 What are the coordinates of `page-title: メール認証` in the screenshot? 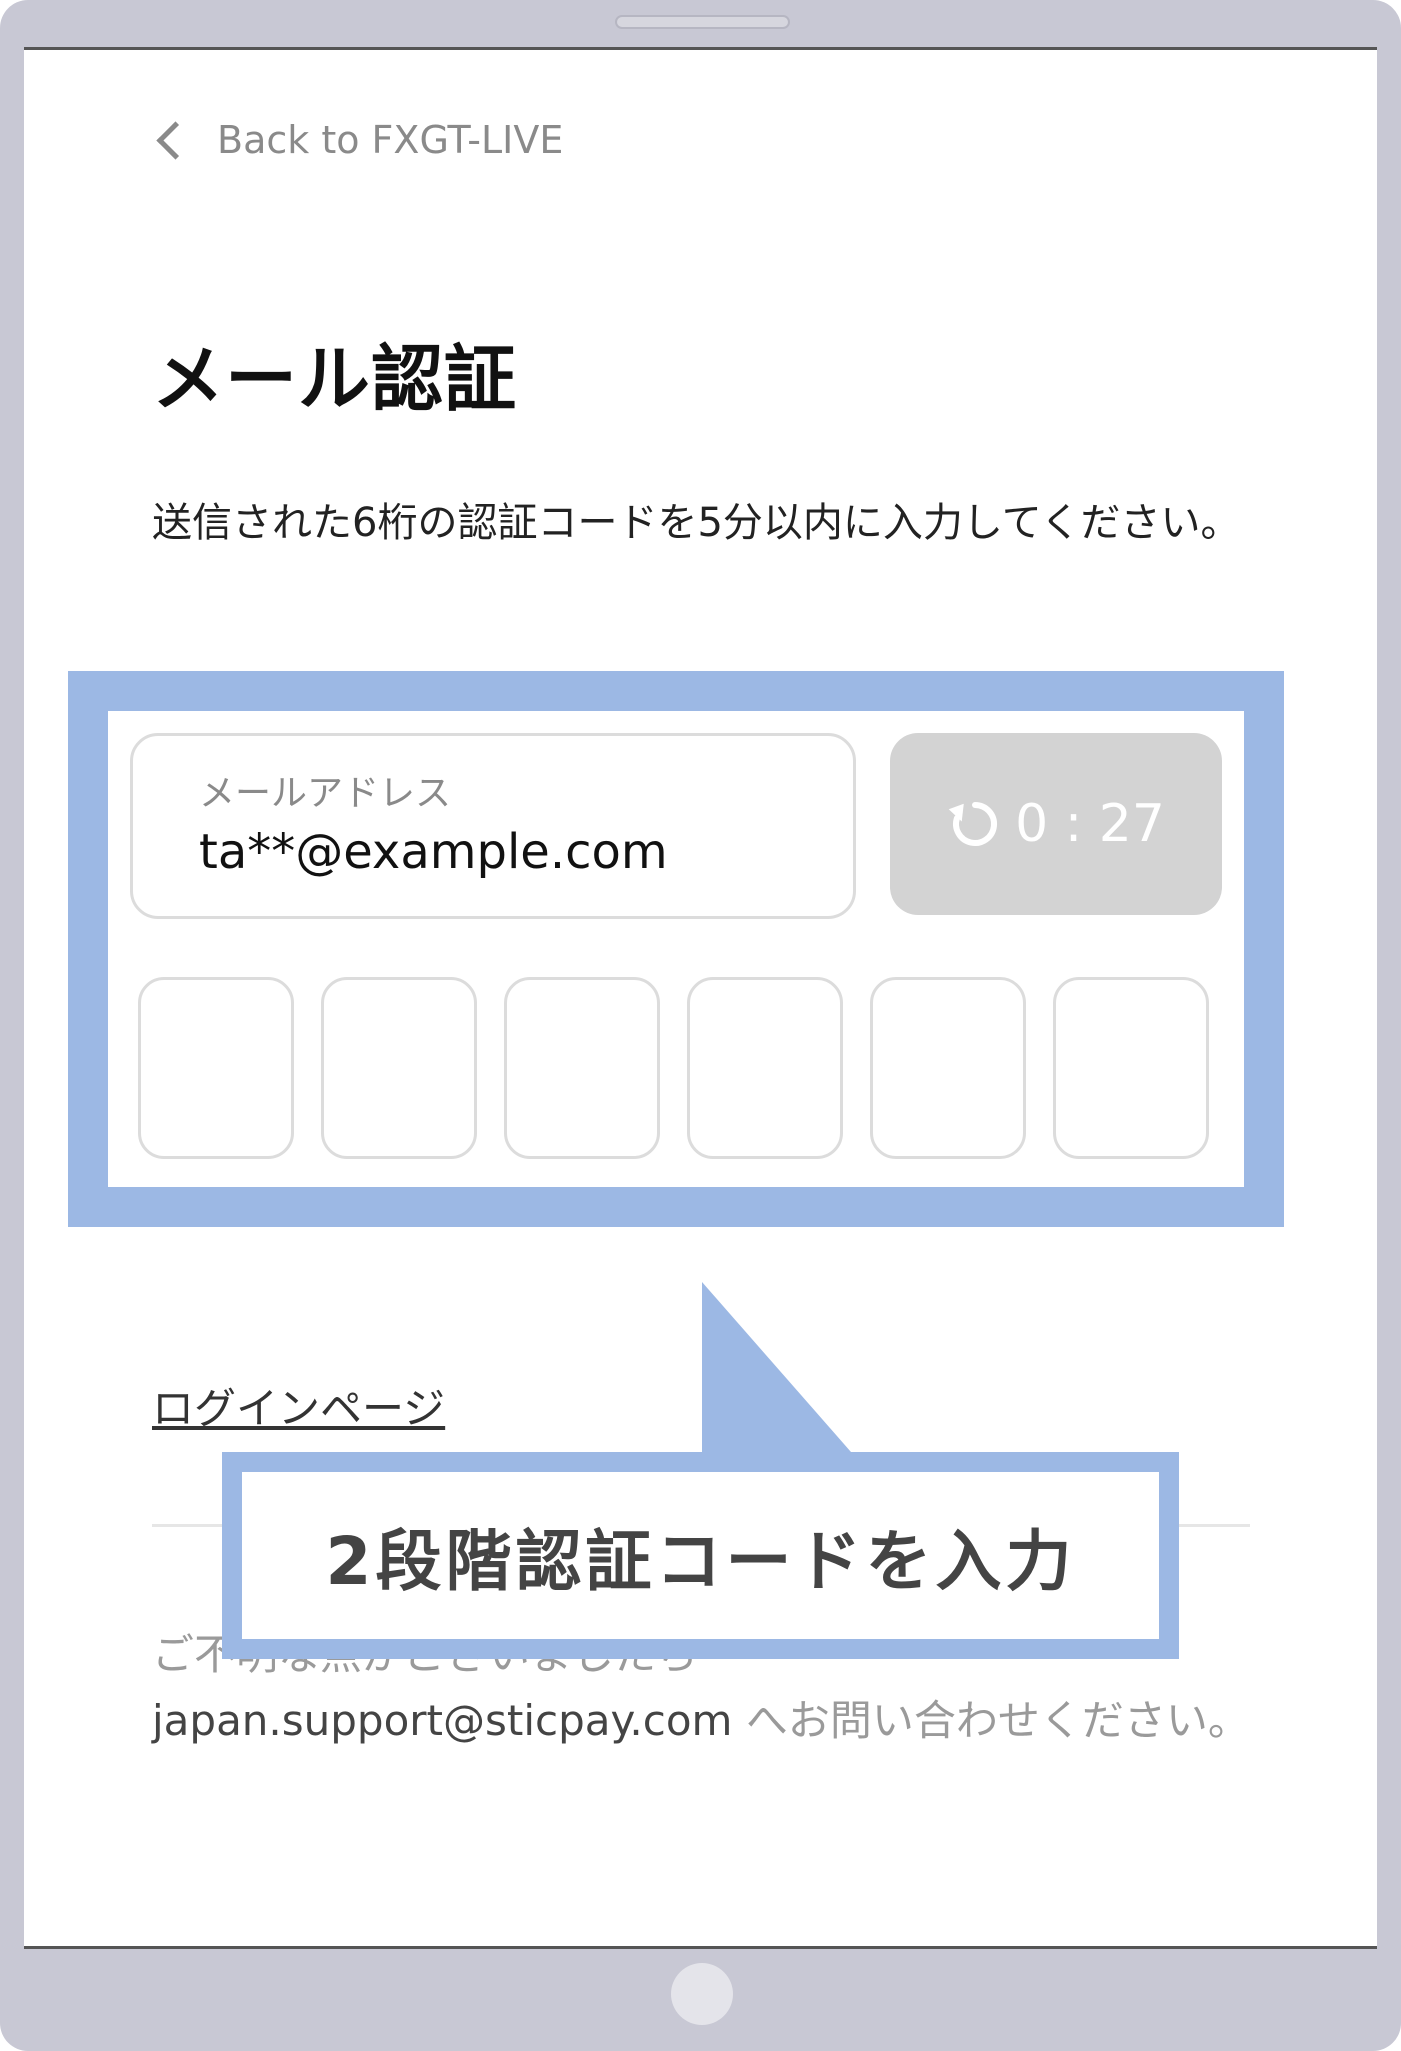 It's located at (335, 379).